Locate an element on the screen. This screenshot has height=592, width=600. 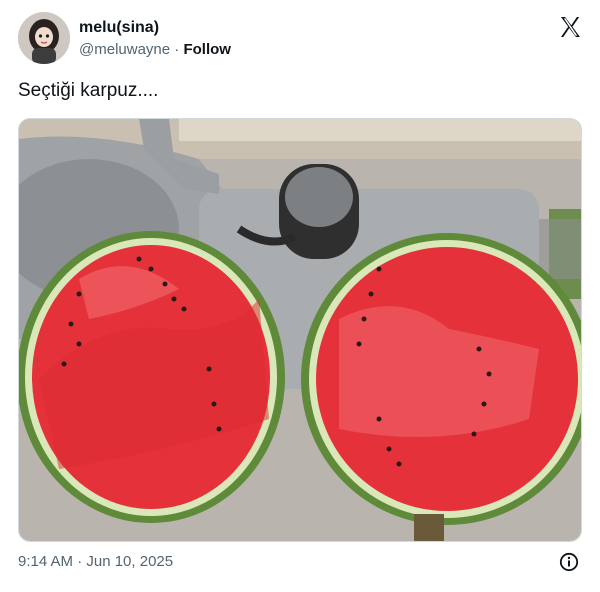
profile-avatar-icon is located at coordinates (44, 38).